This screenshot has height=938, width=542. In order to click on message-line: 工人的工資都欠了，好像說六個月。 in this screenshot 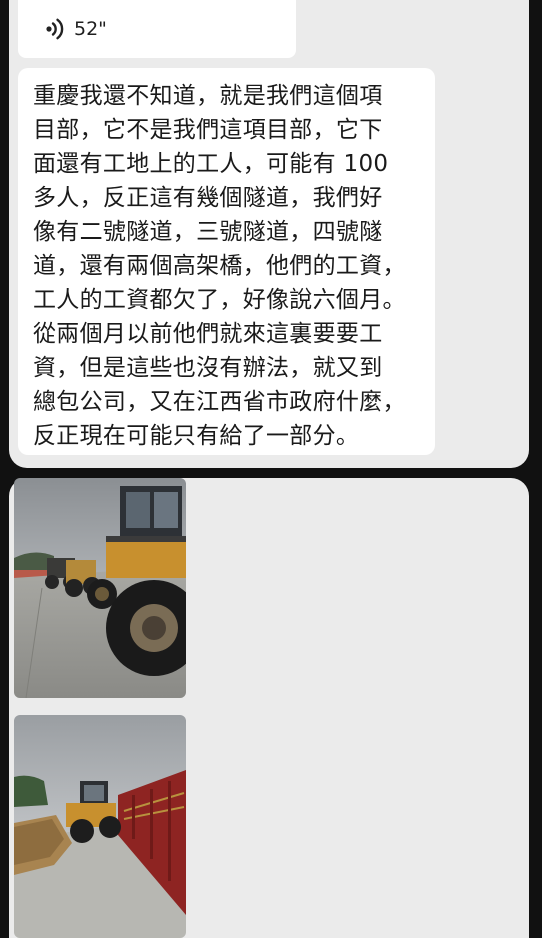, I will do `click(219, 300)`.